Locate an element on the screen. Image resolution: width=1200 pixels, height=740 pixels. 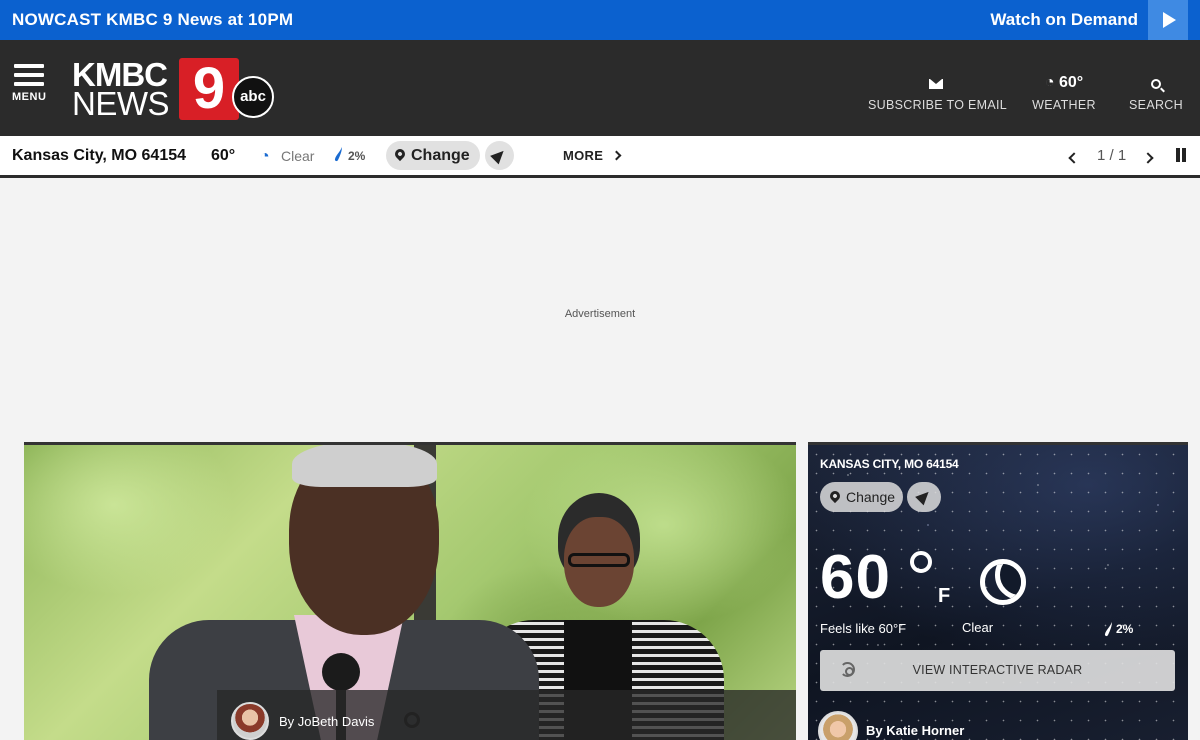
previous-alert-button is located at coordinates (1077, 157).